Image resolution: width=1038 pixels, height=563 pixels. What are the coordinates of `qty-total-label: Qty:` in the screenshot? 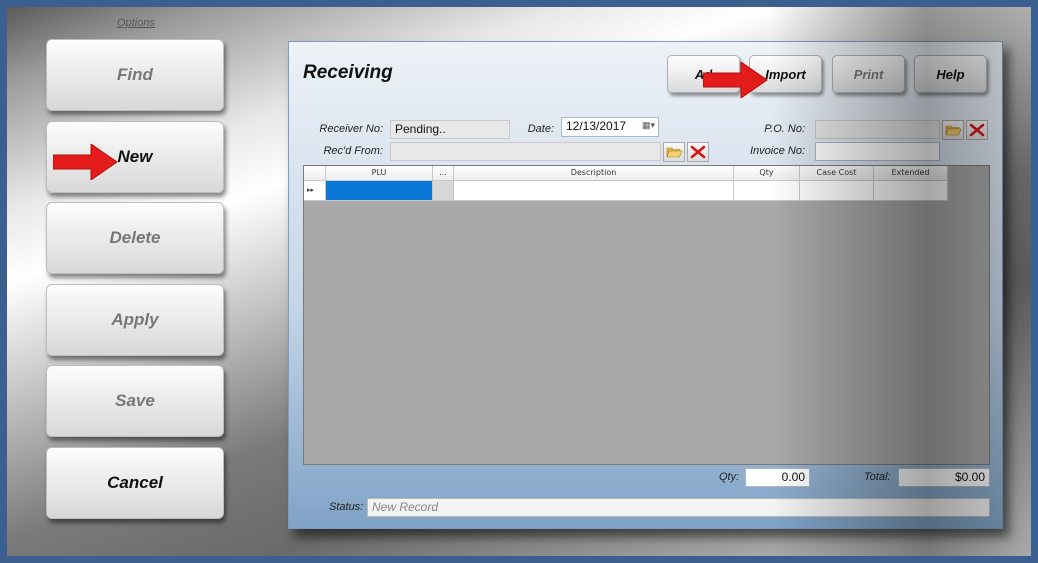 It's located at (729, 477).